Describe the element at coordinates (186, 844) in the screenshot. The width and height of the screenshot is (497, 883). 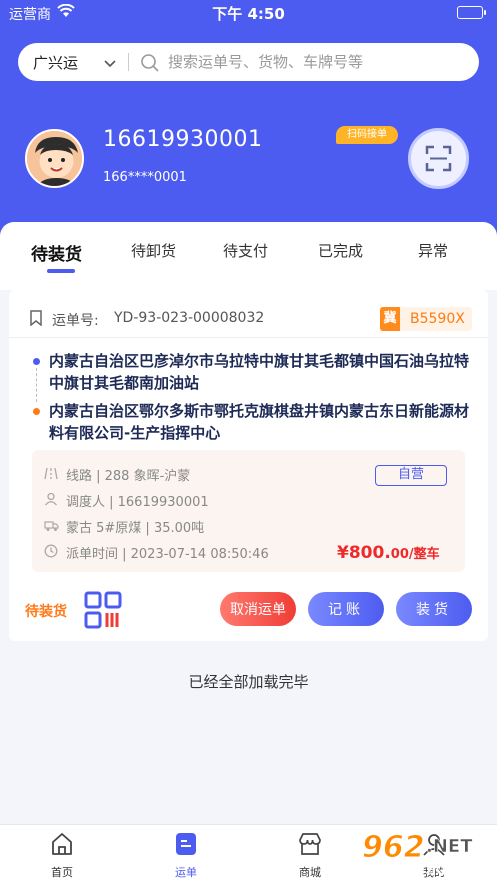
I see `waybill-icon` at that location.